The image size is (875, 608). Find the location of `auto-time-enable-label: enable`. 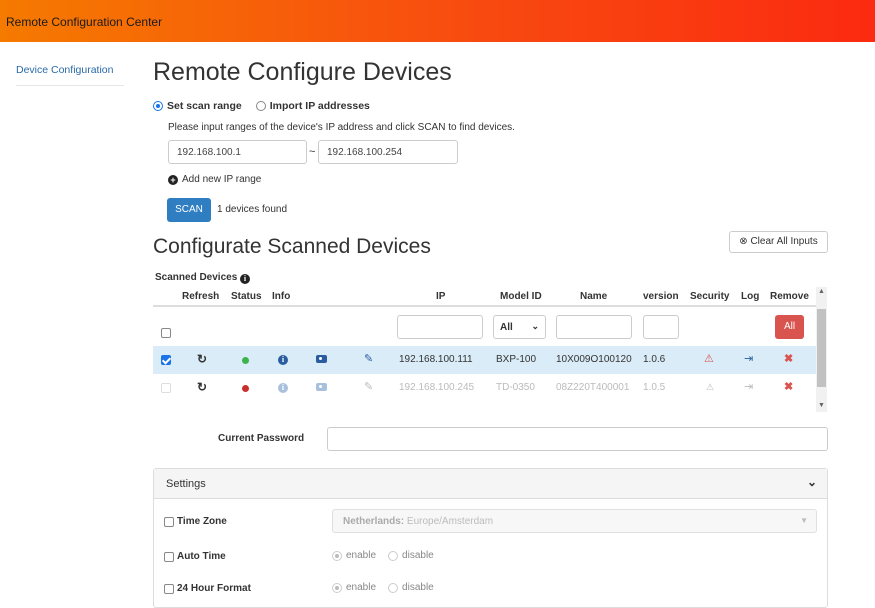

auto-time-enable-label: enable is located at coordinates (361, 555).